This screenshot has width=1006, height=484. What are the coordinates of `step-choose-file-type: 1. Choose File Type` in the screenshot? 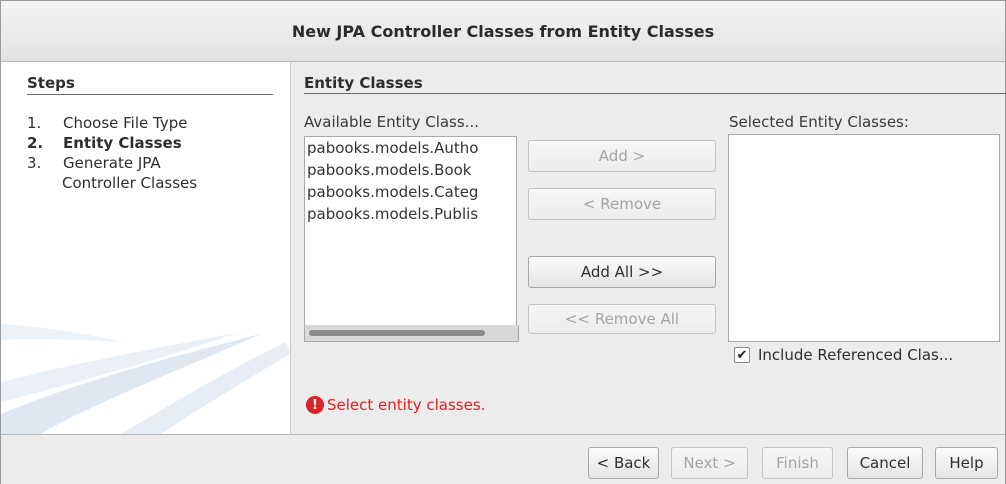 It's located at (107, 123).